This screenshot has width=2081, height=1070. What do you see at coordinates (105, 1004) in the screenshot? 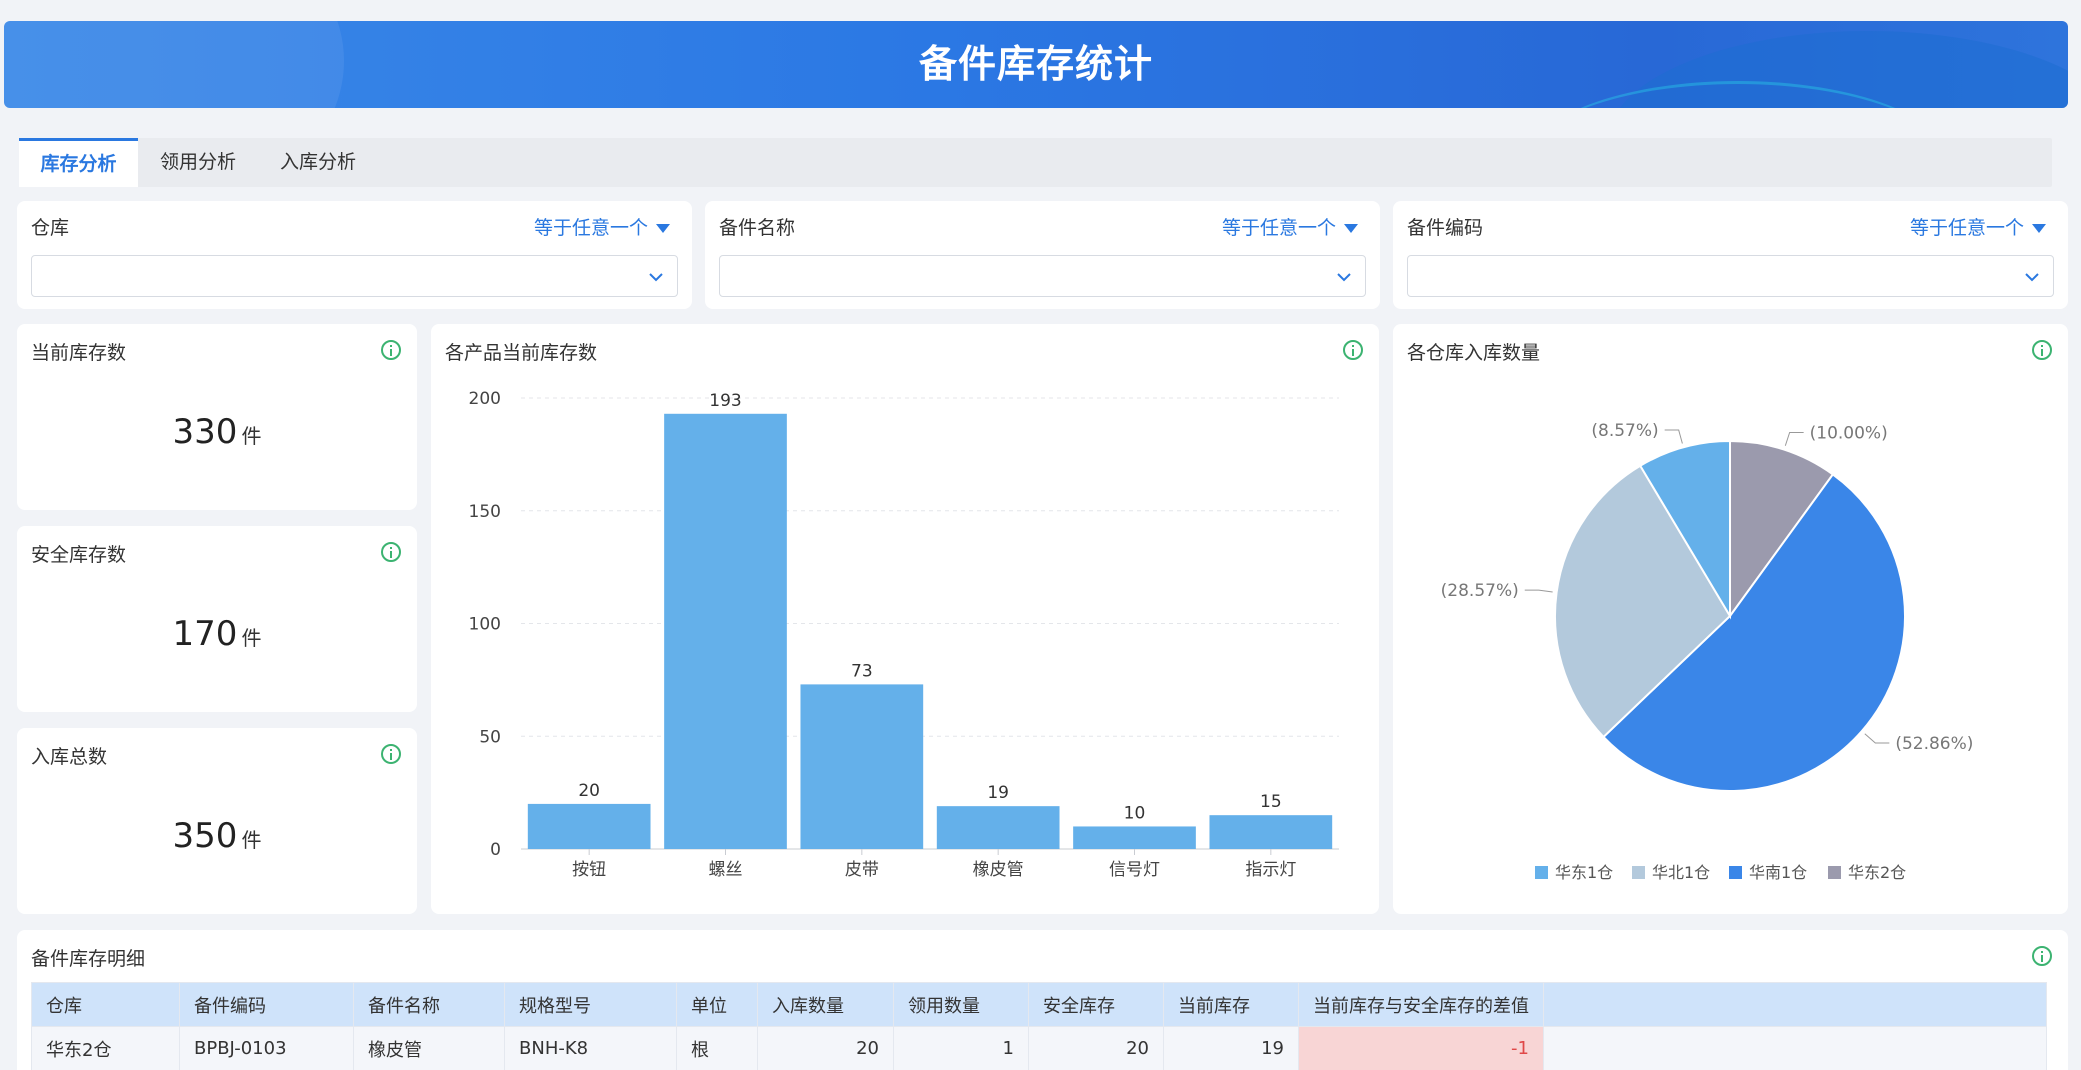
I see `column-header: 仓库` at bounding box center [105, 1004].